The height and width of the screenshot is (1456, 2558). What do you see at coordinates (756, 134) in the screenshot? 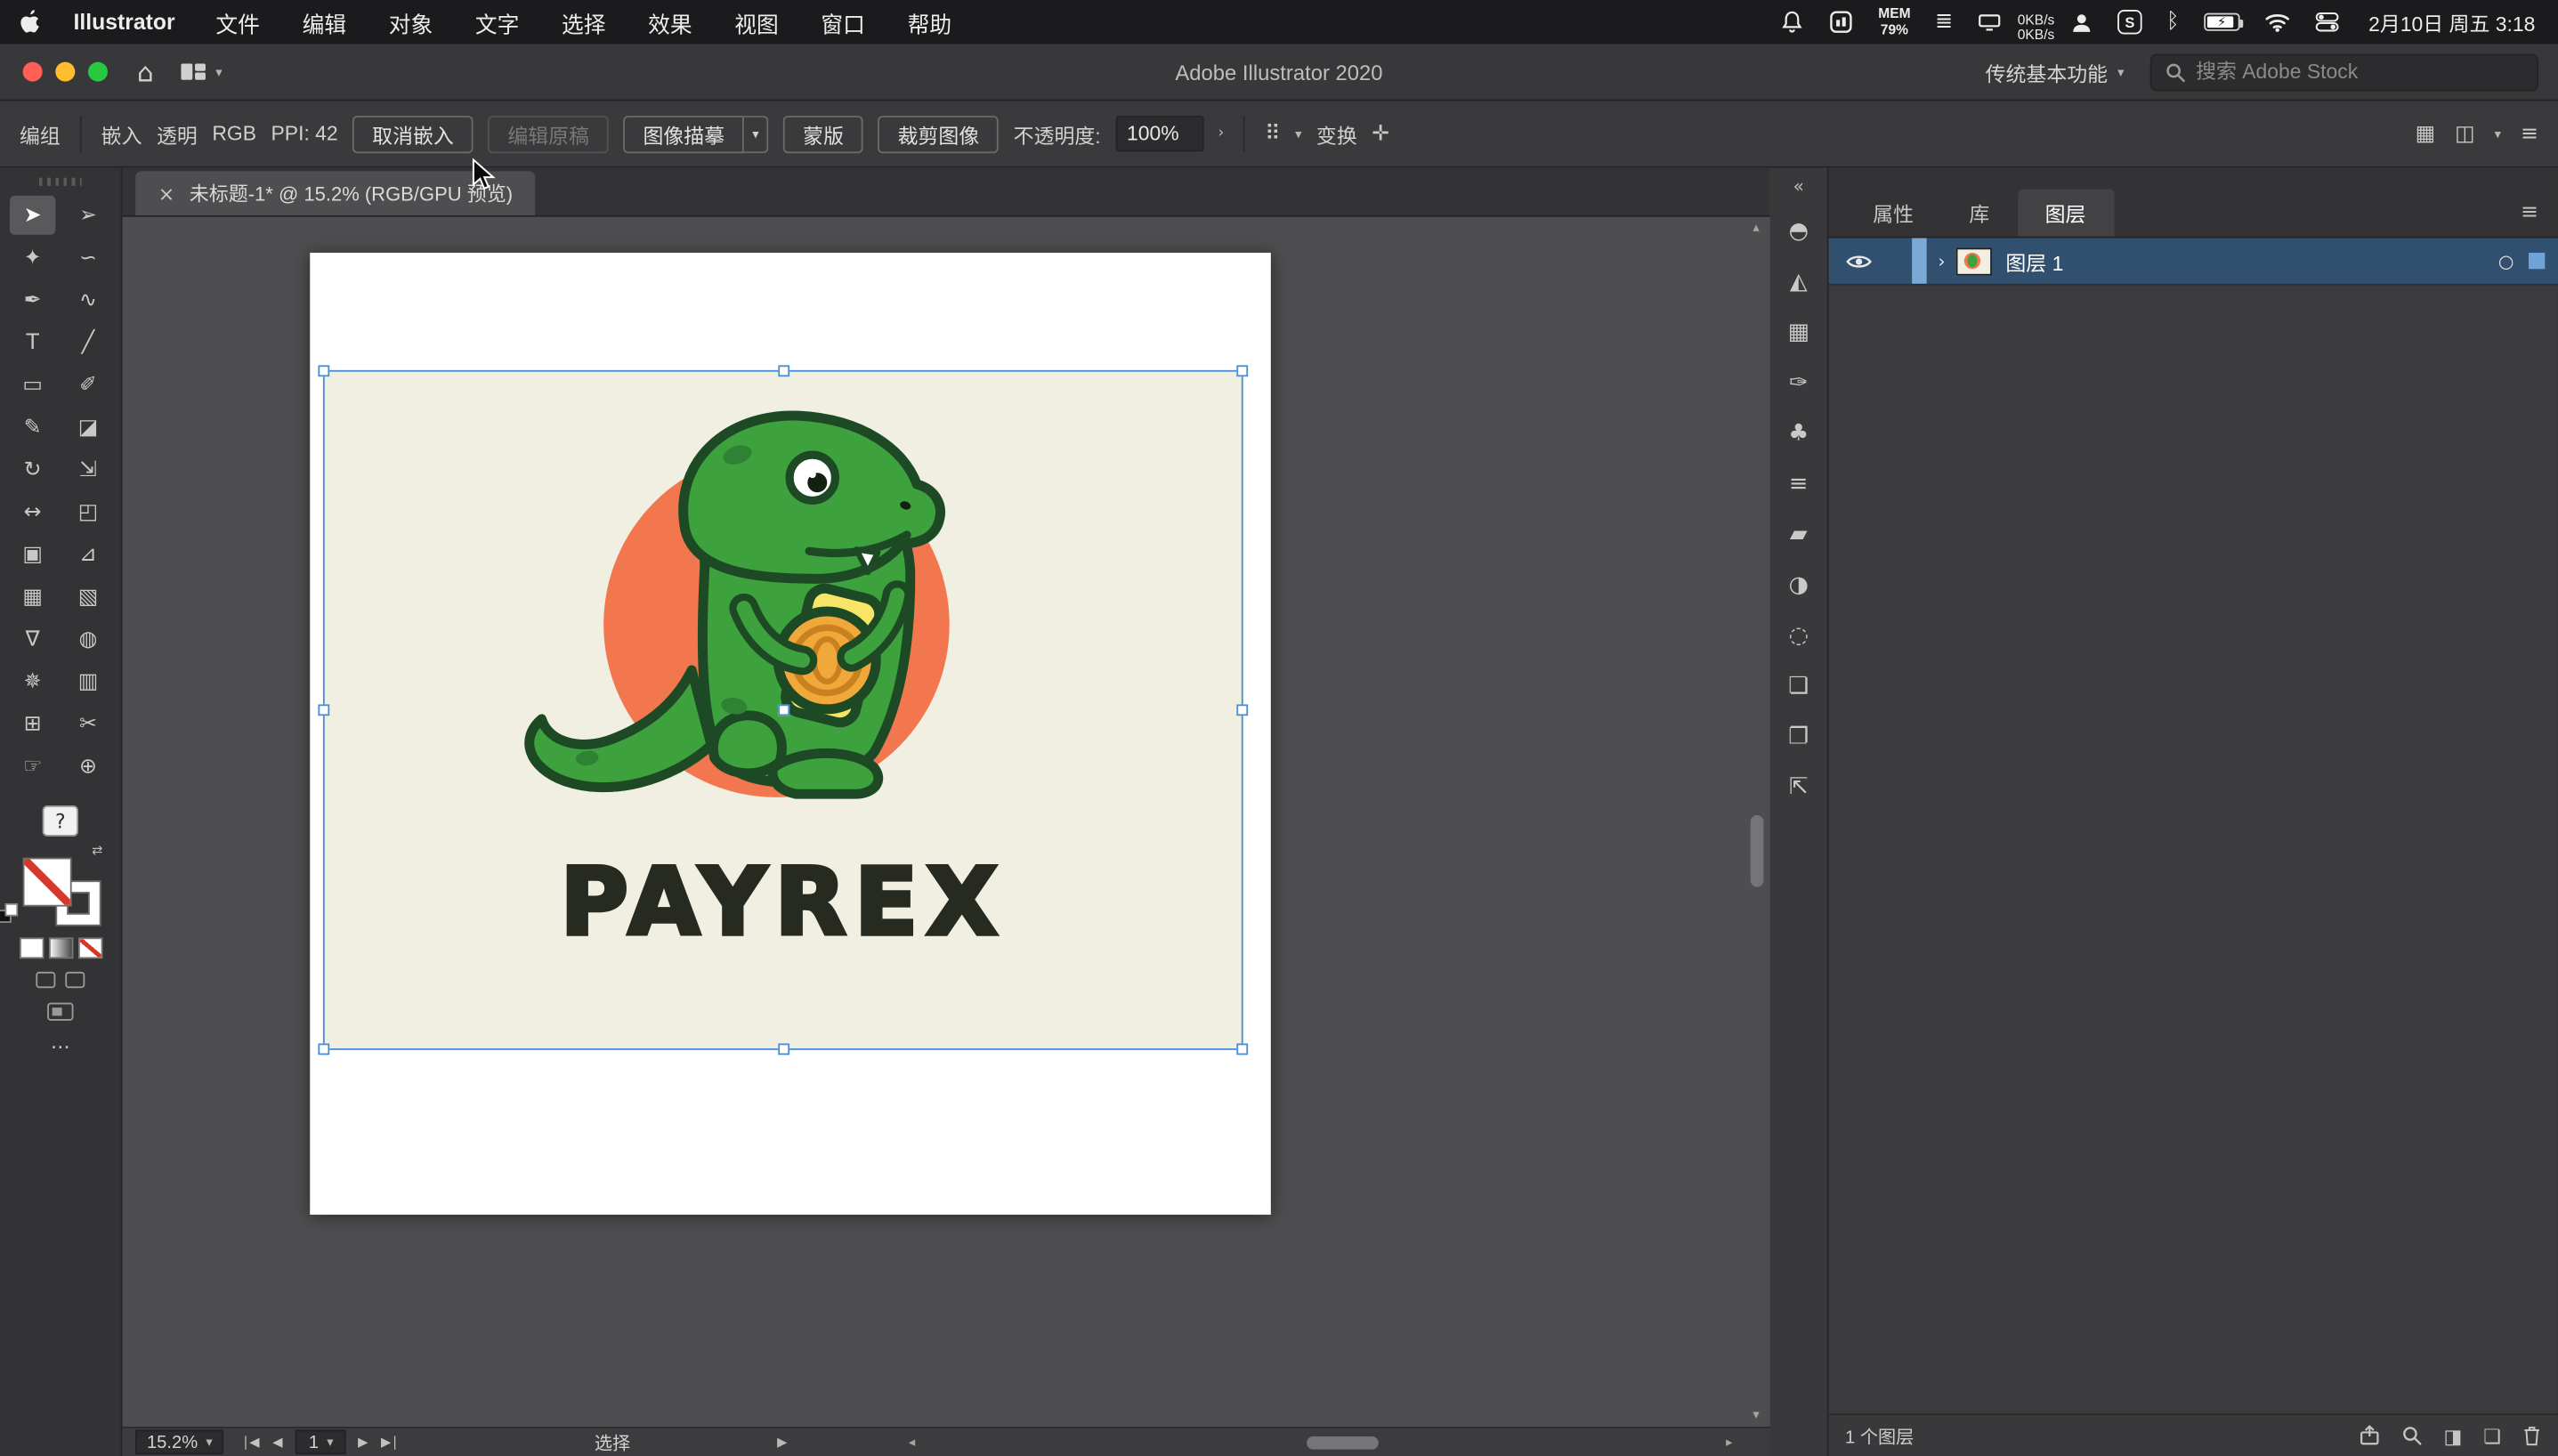
I see `image-trace-dropdown: ▾` at bounding box center [756, 134].